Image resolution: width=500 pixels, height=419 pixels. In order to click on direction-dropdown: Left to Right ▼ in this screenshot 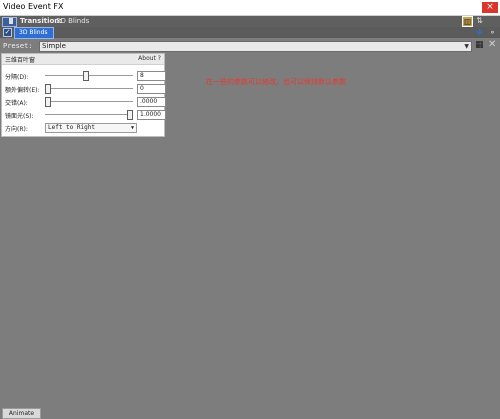, I will do `click(91, 128)`.